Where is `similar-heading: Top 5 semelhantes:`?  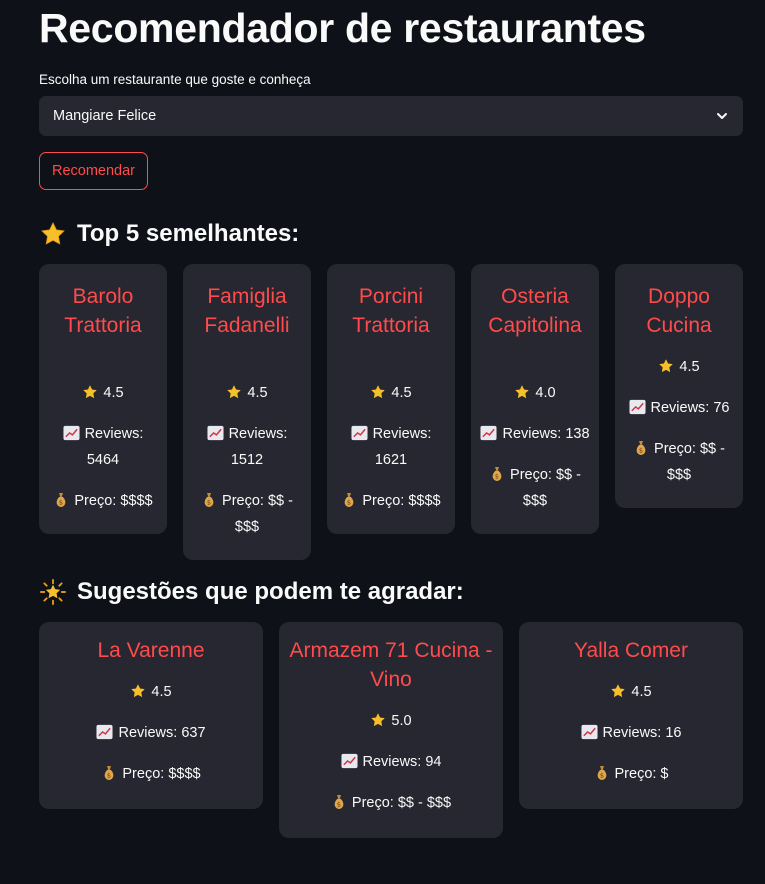 similar-heading: Top 5 semelhantes: is located at coordinates (391, 234).